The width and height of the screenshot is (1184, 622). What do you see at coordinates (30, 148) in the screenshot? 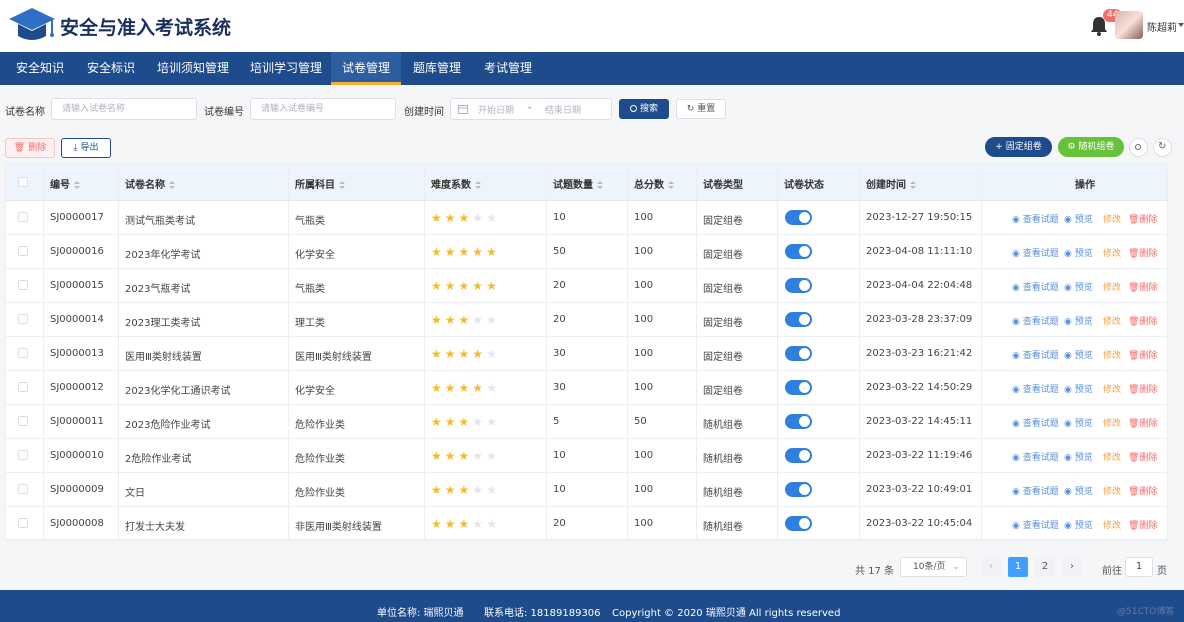
I see `batch-delete-button: 🗑 删除` at bounding box center [30, 148].